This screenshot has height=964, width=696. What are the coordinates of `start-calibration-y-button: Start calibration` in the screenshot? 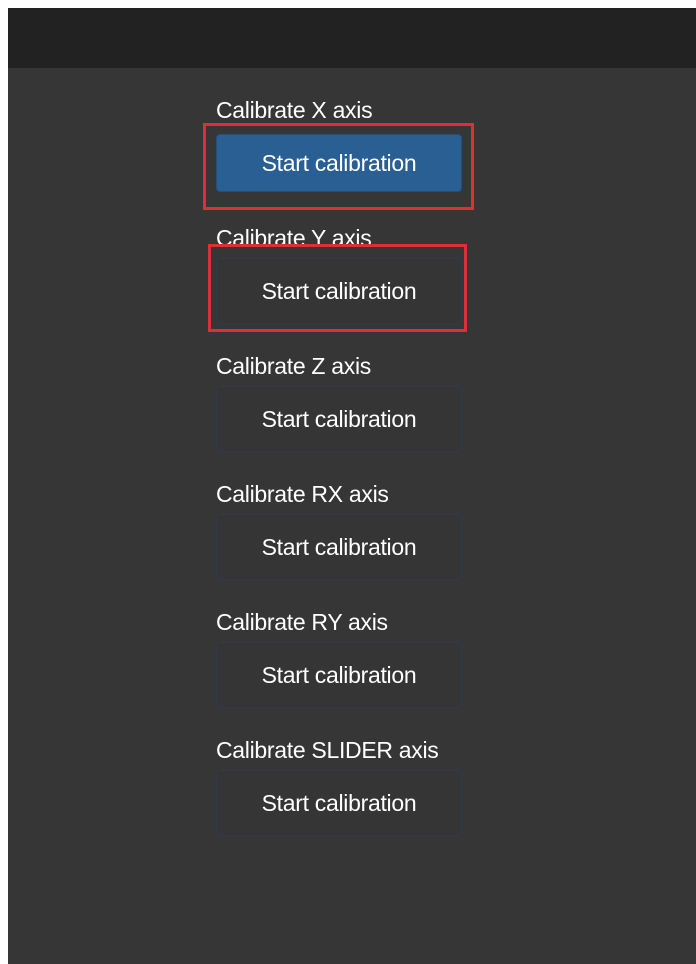 It's located at (339, 291).